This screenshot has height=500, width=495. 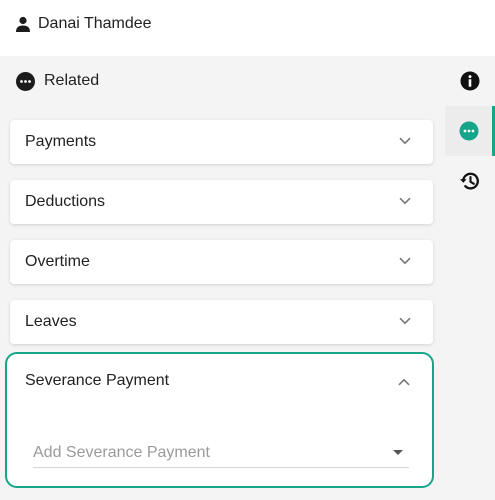 What do you see at coordinates (51, 321) in the screenshot?
I see `panel-title: Leaves` at bounding box center [51, 321].